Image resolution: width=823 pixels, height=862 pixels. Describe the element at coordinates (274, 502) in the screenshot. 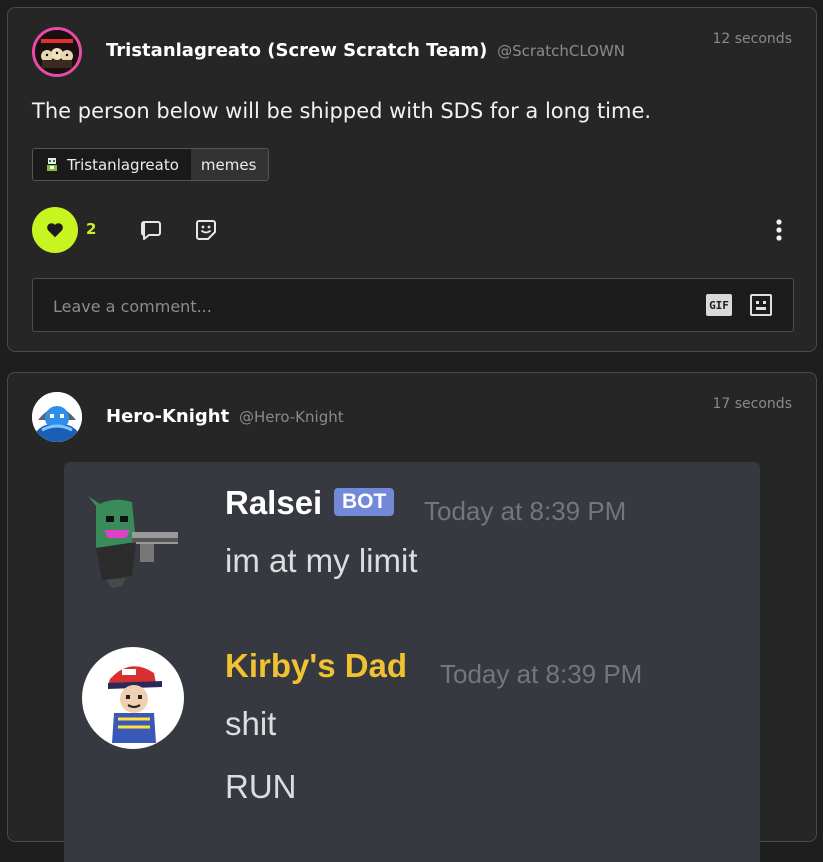

I see `message-author: Ralsei` at that location.